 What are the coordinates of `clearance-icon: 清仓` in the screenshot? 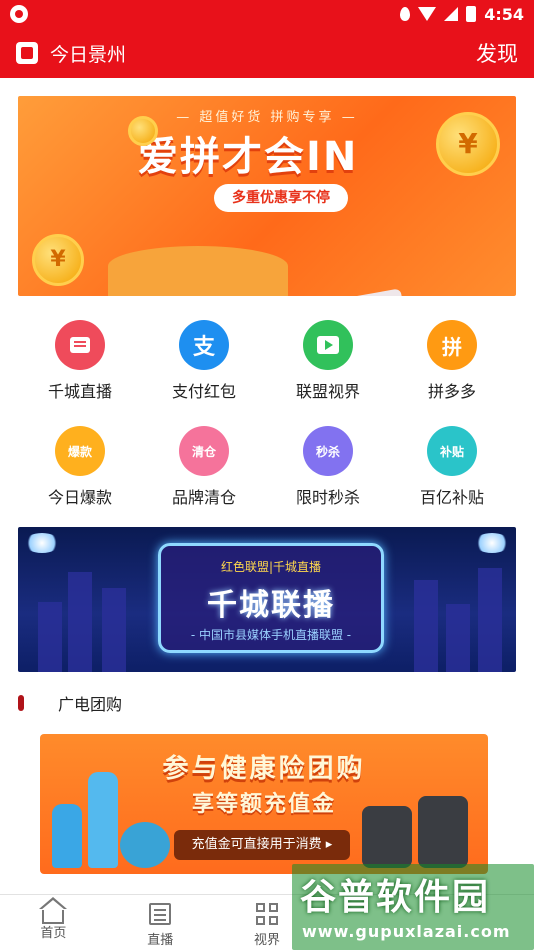 It's located at (204, 451).